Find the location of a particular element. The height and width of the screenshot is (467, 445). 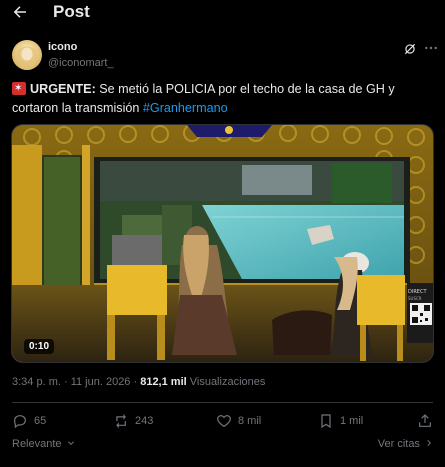

chevron-down-icon is located at coordinates (71, 444).